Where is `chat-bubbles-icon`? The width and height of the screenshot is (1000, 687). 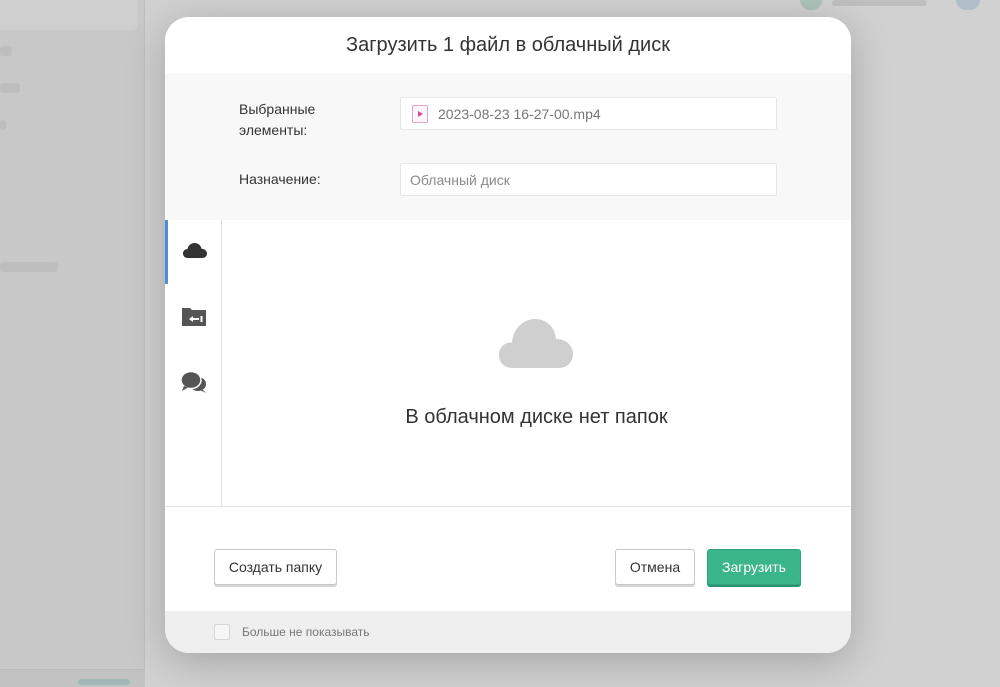
chat-bubbles-icon is located at coordinates (193, 384).